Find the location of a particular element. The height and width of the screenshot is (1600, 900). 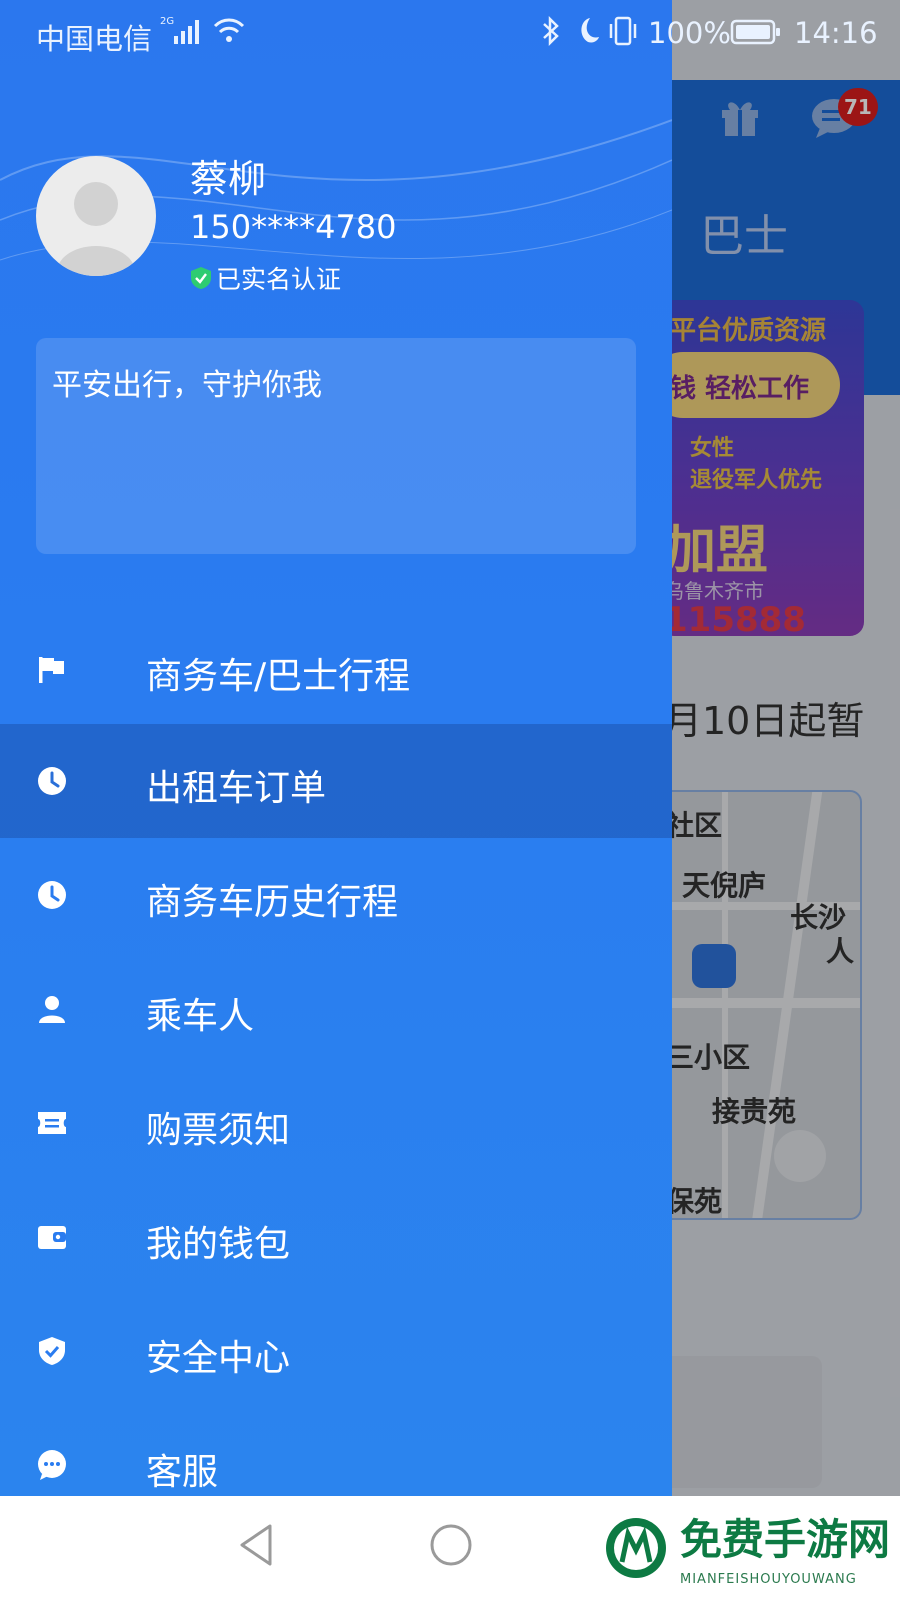

verified-text: 已实名认证 is located at coordinates (279, 279).